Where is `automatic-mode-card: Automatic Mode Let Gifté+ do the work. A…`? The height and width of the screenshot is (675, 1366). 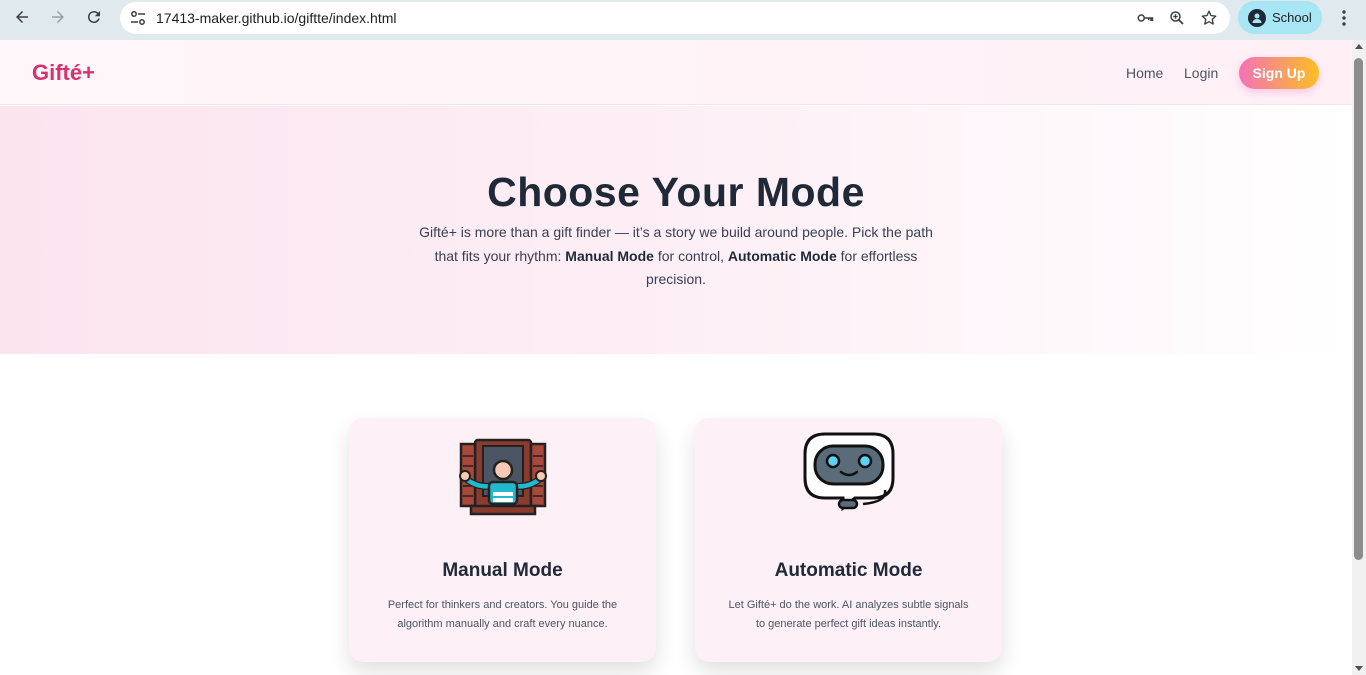
automatic-mode-card: Automatic Mode Let Gifté+ do the work. A… is located at coordinates (848, 540).